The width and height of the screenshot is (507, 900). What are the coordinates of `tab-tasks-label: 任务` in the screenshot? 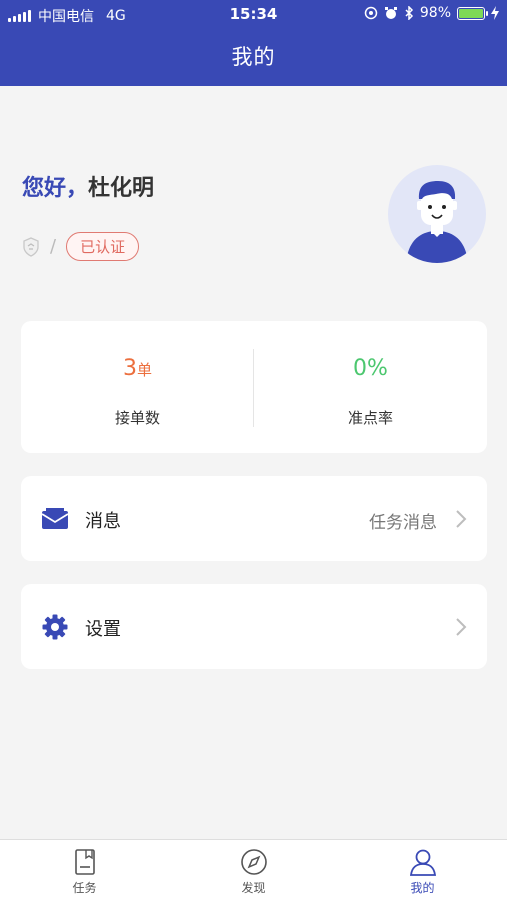 It's located at (84, 888).